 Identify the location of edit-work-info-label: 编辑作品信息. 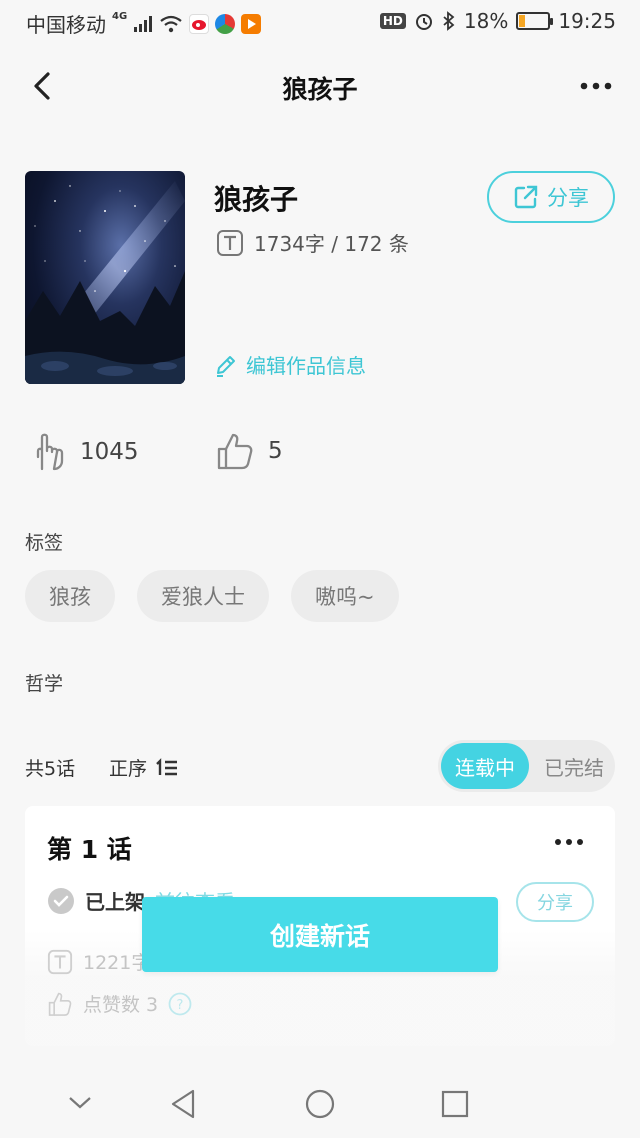
(306, 366).